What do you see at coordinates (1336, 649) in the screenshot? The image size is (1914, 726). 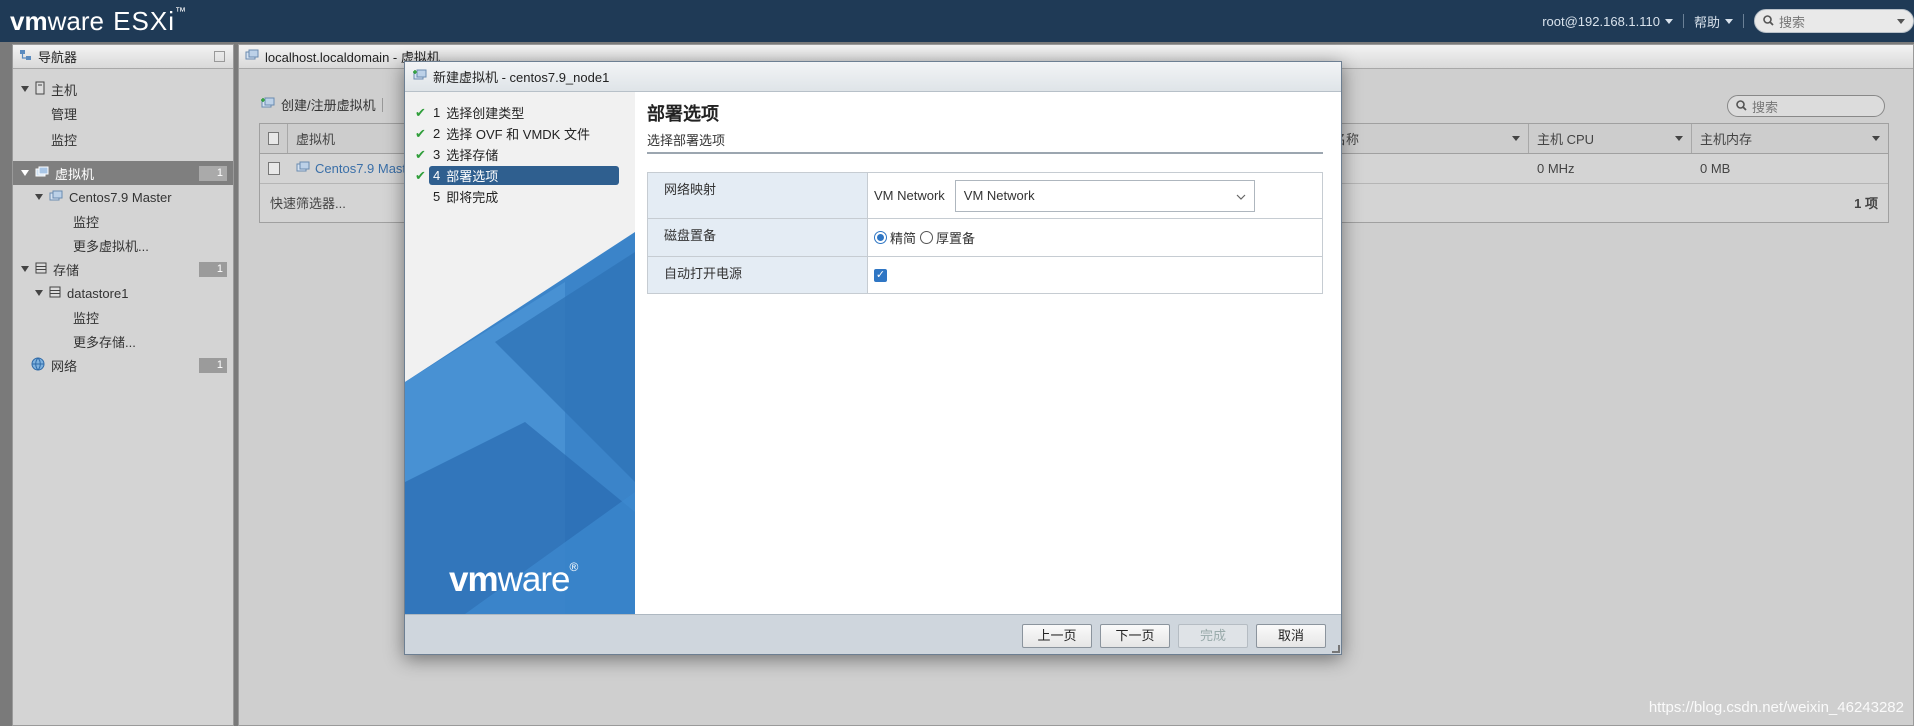 I see `resize-handle` at bounding box center [1336, 649].